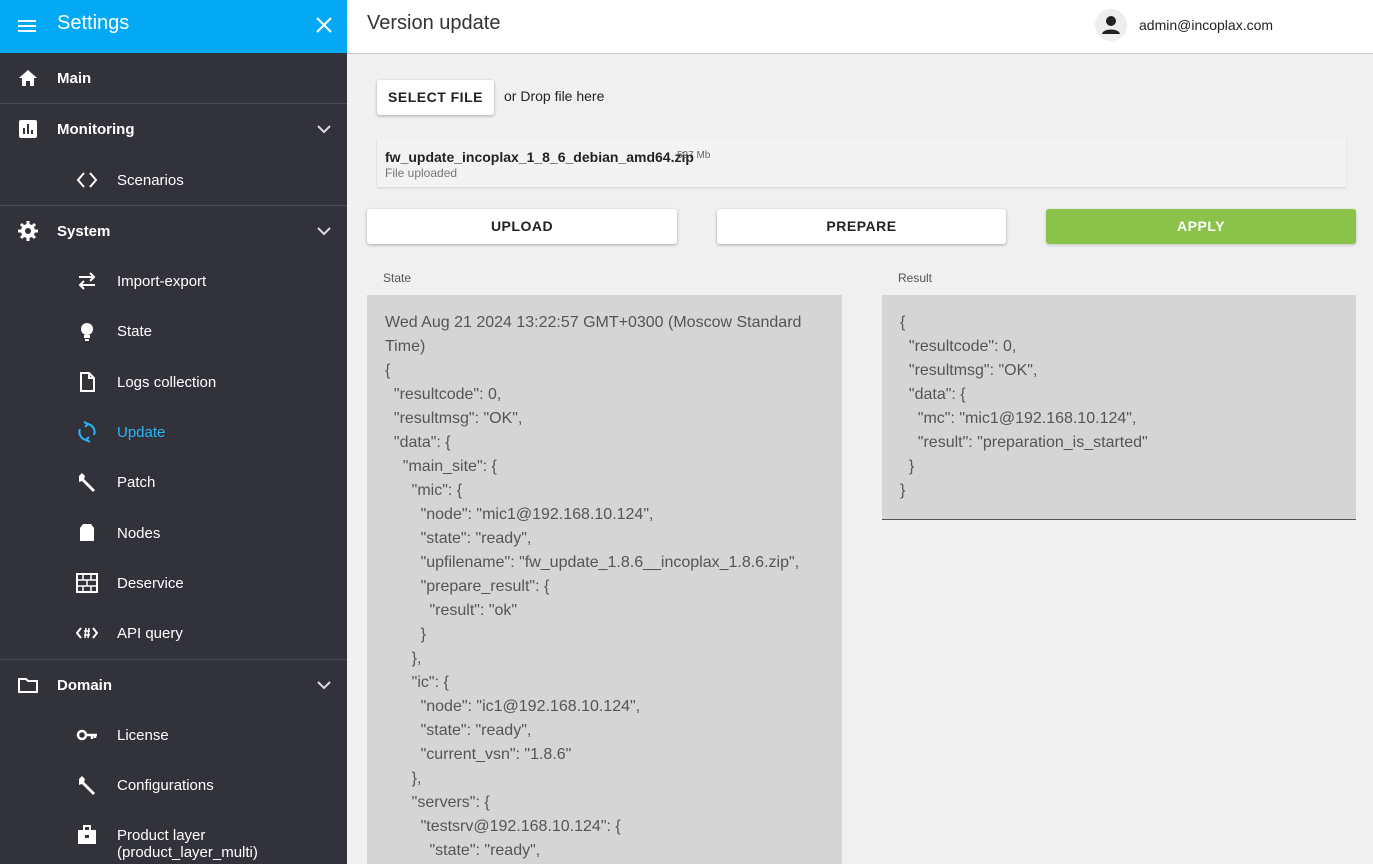 The image size is (1373, 864). I want to click on sidebar-item-patch: Patch, so click(173, 482).